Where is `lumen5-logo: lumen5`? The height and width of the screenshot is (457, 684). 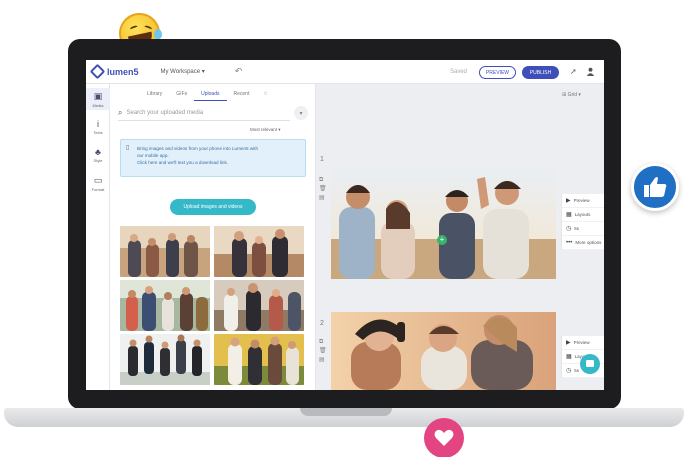
lumen5-logo: lumen5 is located at coordinates (114, 71).